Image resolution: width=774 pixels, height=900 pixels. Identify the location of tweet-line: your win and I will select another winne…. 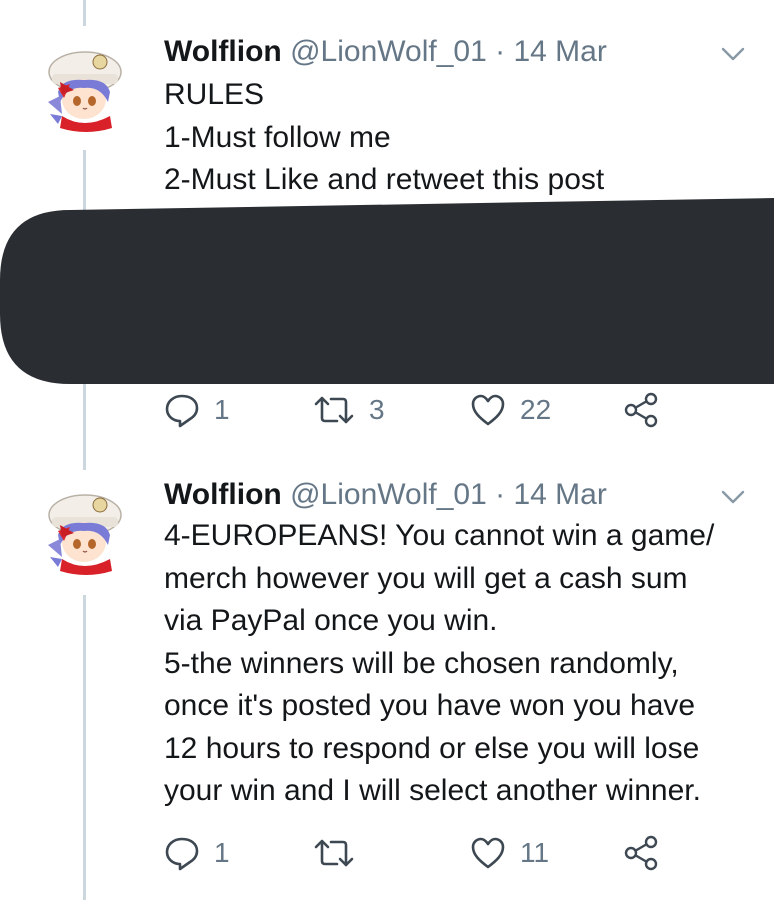
(432, 790).